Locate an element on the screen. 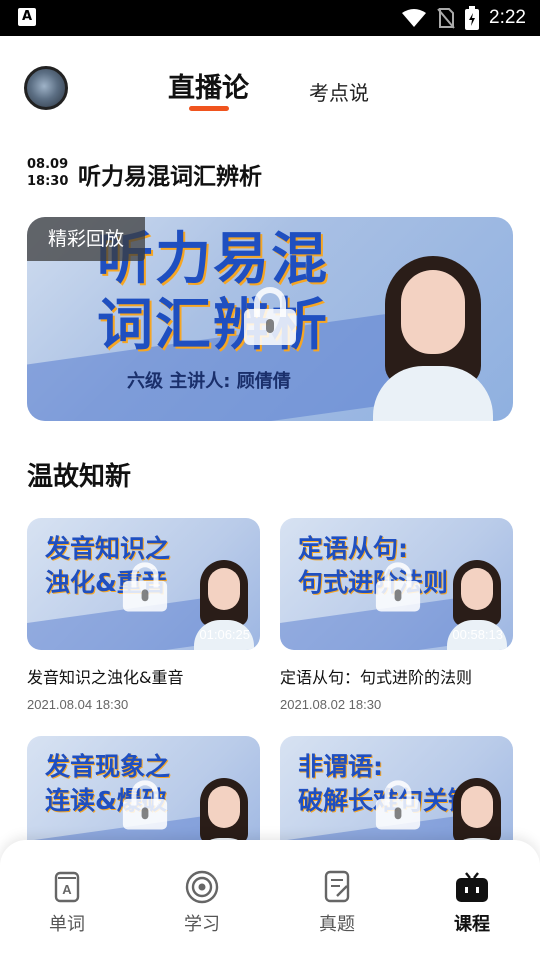  exam-paper-icon is located at coordinates (337, 887).